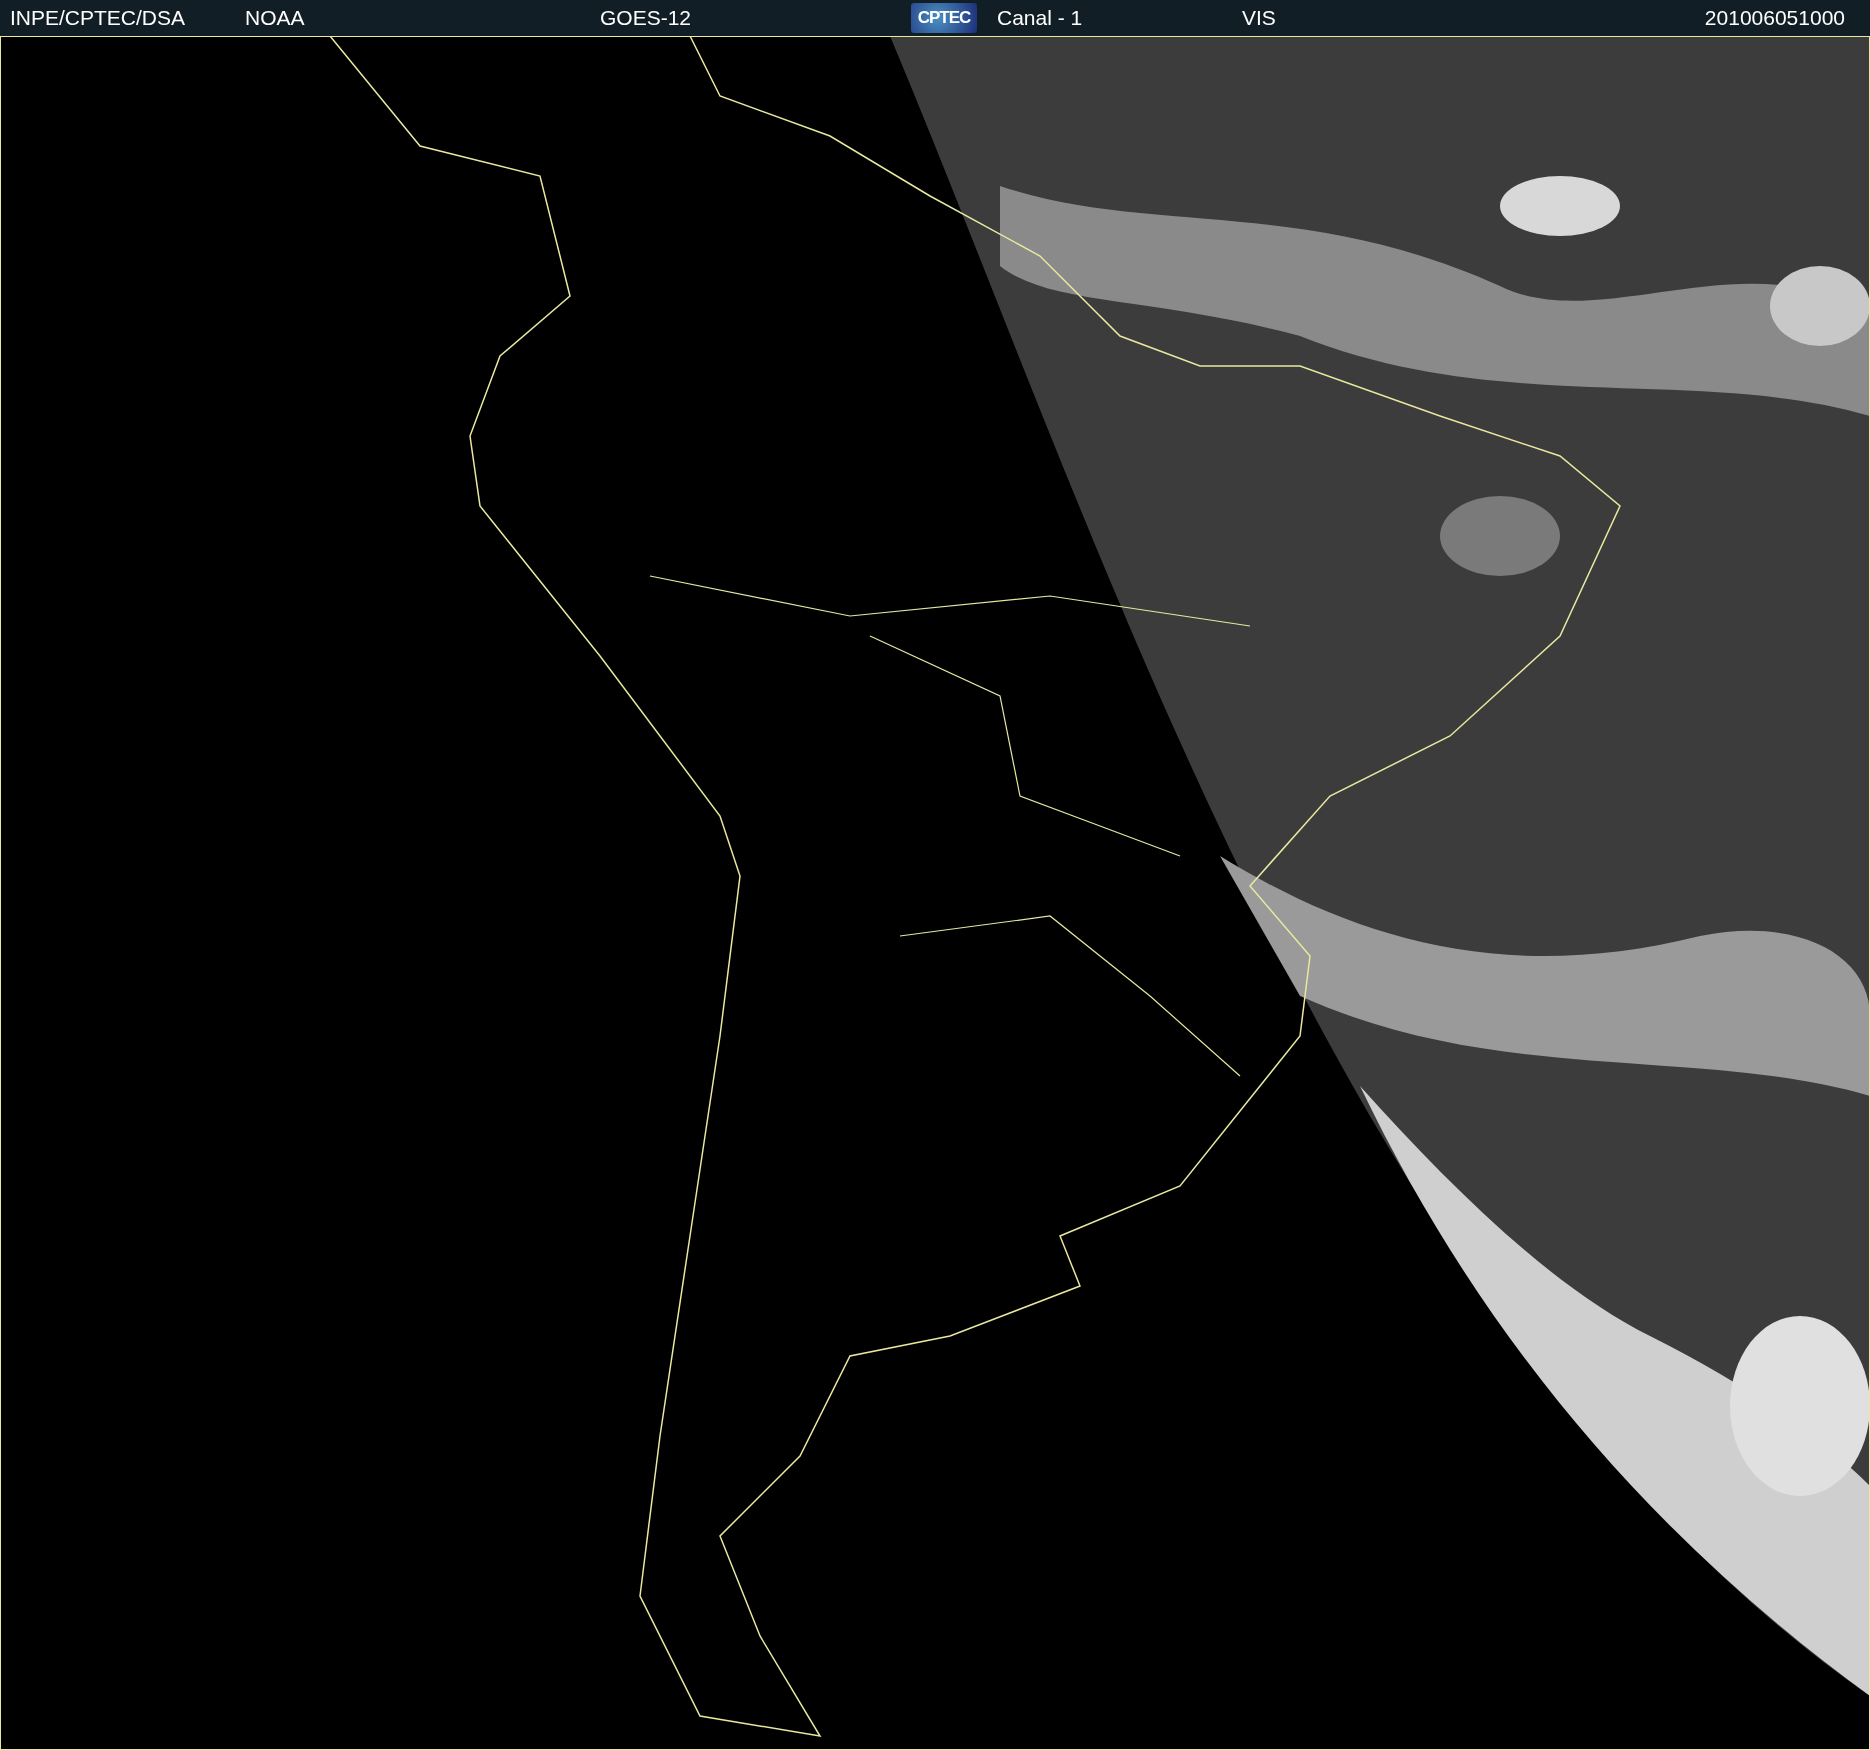 This screenshot has width=1870, height=1750. I want to click on timestamp-label: 201006051000, so click(1774, 18).